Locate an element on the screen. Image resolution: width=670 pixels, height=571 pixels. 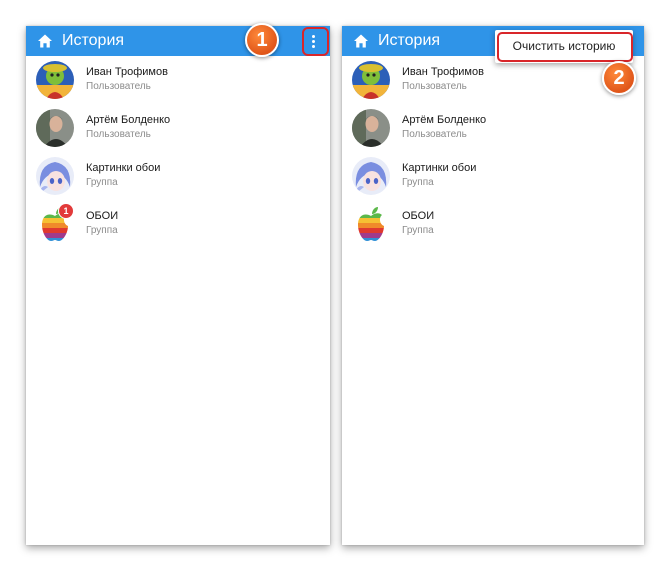
menu-item-highlight-frame is located at coordinates (565, 47).